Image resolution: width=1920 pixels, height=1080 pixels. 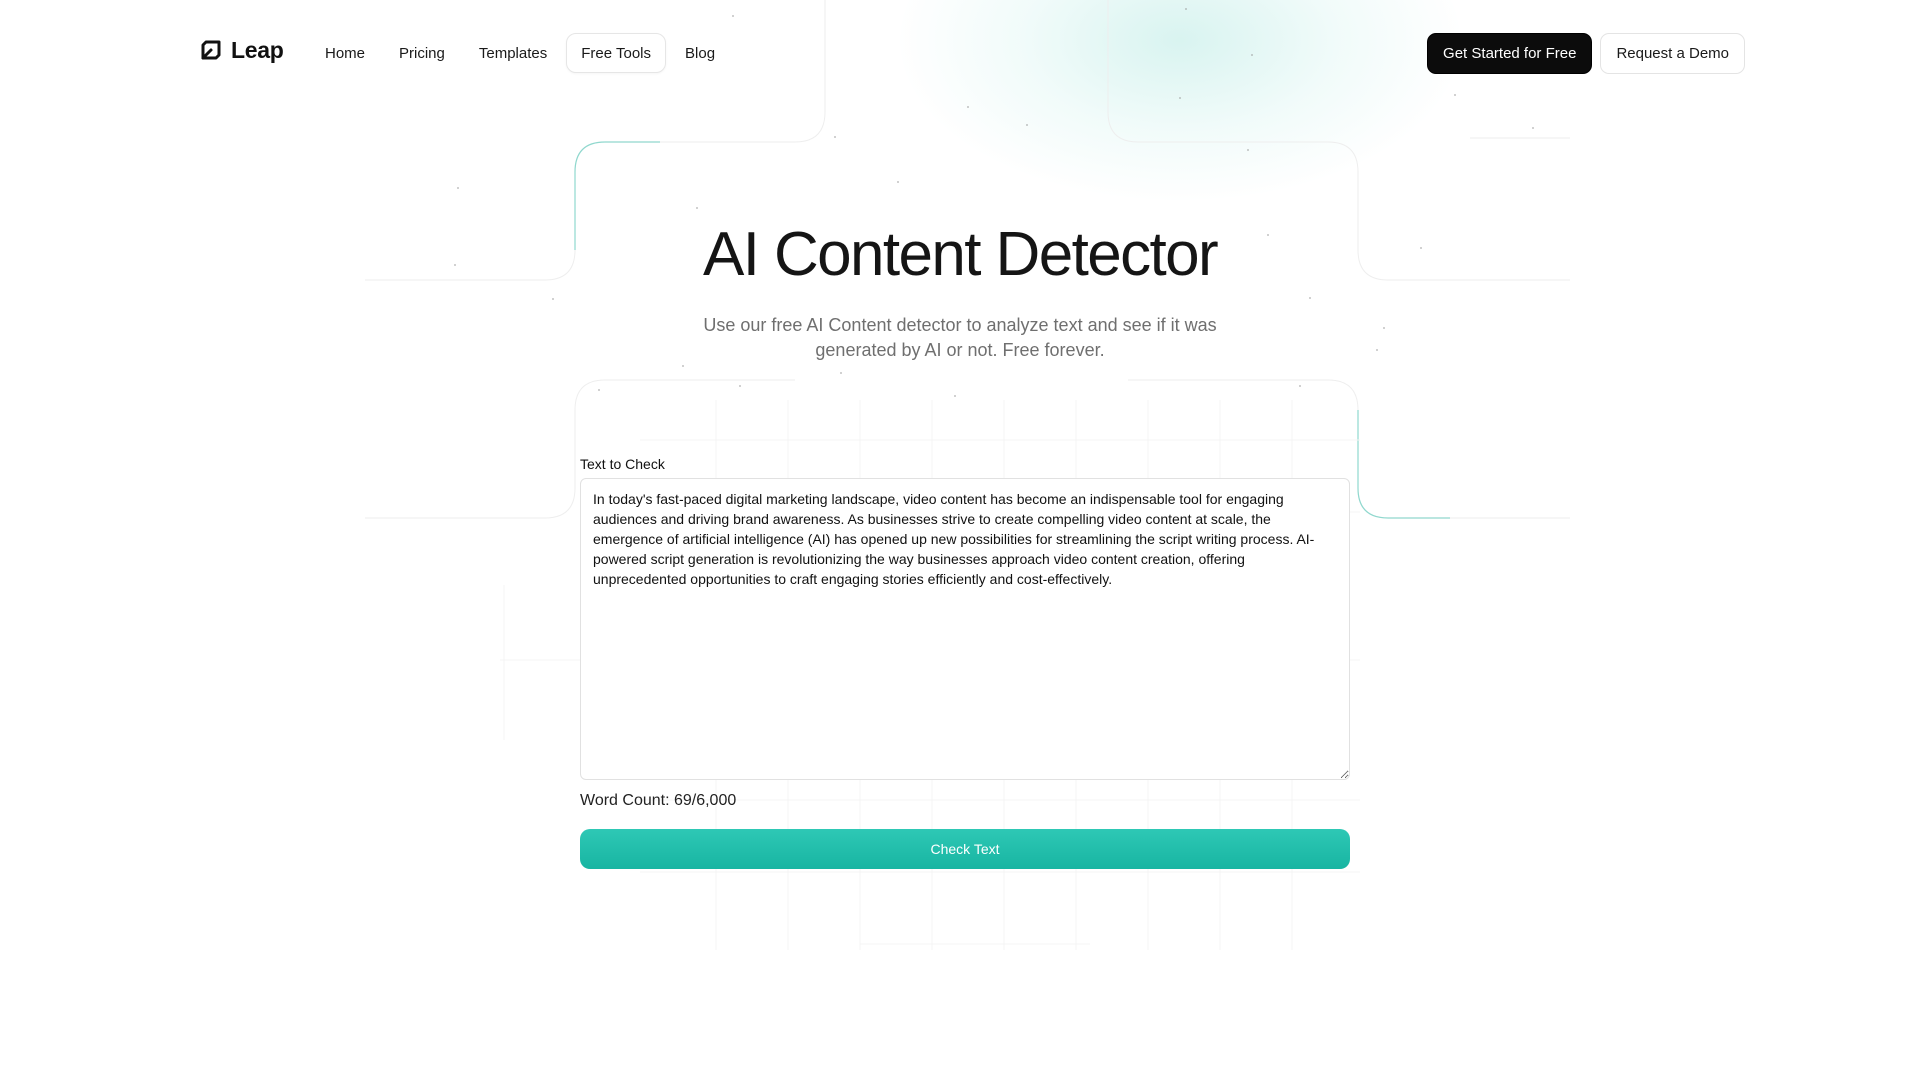 I want to click on check-text-button: Check Text, so click(x=965, y=849).